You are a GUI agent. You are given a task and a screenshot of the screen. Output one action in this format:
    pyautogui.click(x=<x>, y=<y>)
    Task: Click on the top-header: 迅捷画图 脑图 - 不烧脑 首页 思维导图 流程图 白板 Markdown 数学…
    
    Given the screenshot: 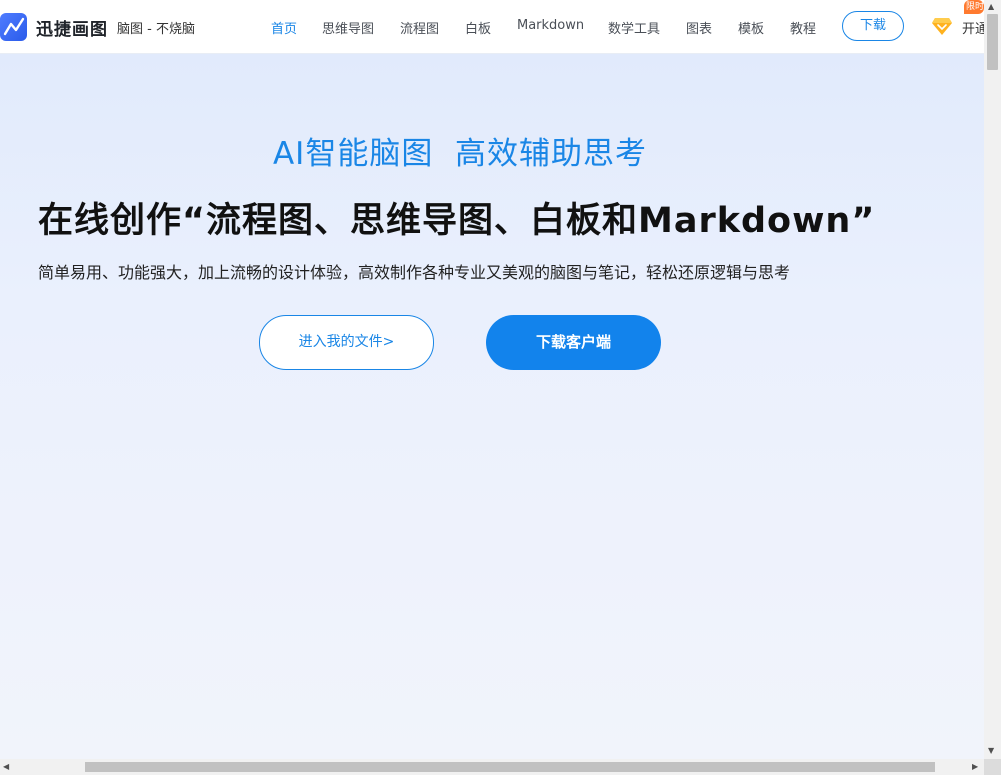 What is the action you would take?
    pyautogui.click(x=492, y=27)
    